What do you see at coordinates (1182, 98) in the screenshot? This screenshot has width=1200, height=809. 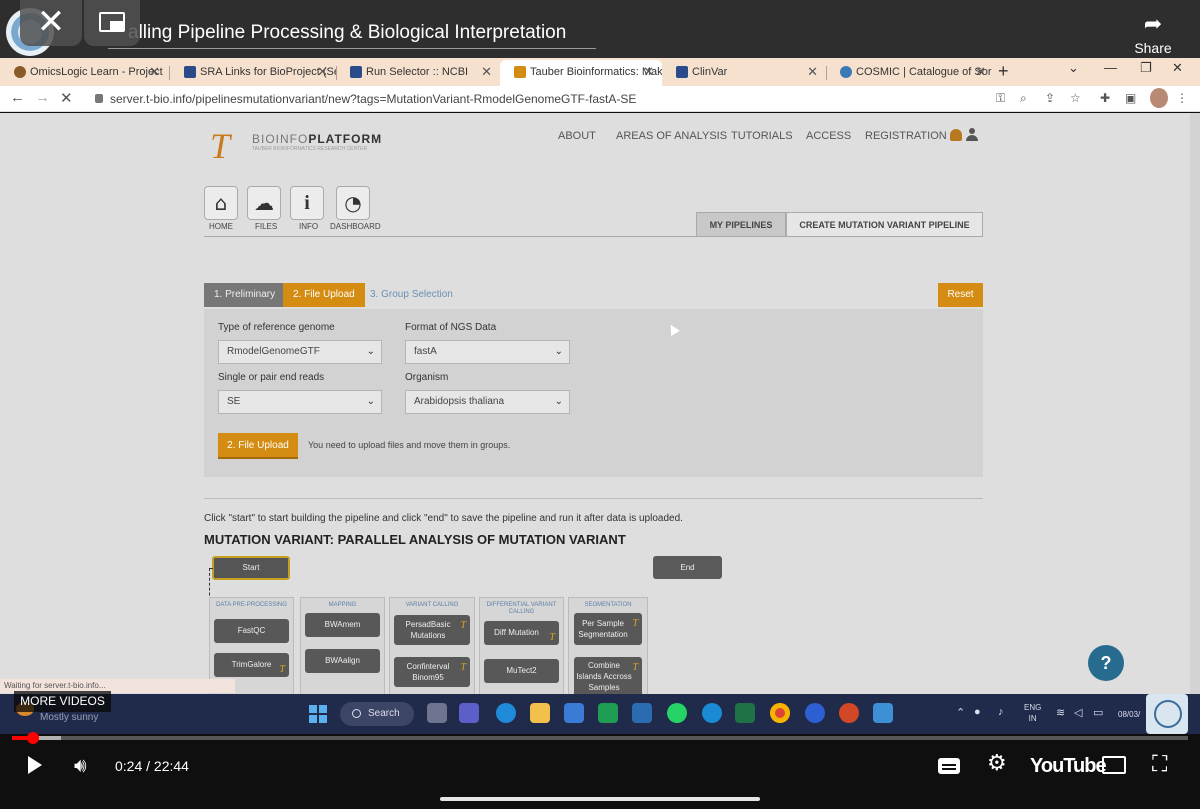 I see `menu-dots-icon: ⋮` at bounding box center [1182, 98].